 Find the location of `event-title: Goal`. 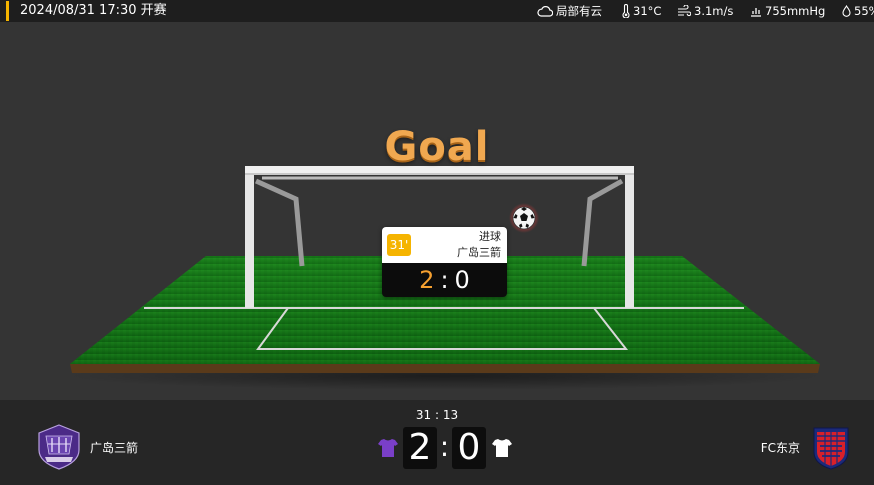

event-title: Goal is located at coordinates (437, 147).